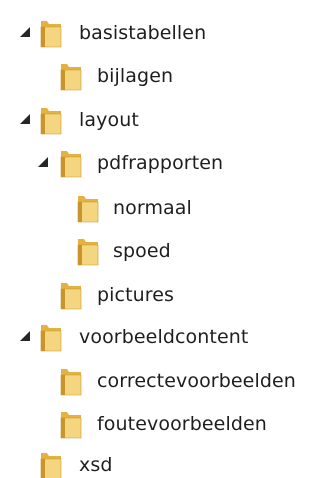 The image size is (328, 478). Describe the element at coordinates (164, 337) in the screenshot. I see `tree-item-label: voorbeeldcontent` at that location.